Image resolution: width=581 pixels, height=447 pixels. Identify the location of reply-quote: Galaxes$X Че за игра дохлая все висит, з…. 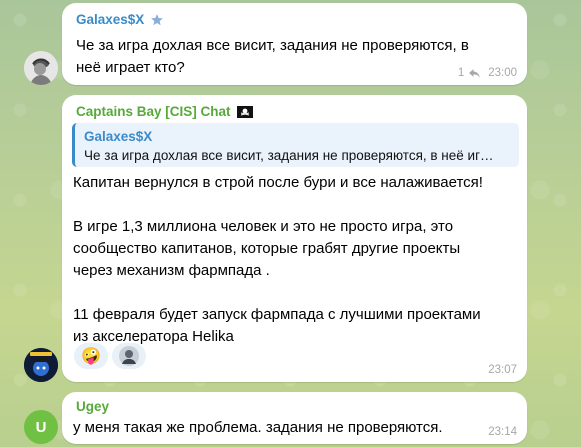
(295, 145).